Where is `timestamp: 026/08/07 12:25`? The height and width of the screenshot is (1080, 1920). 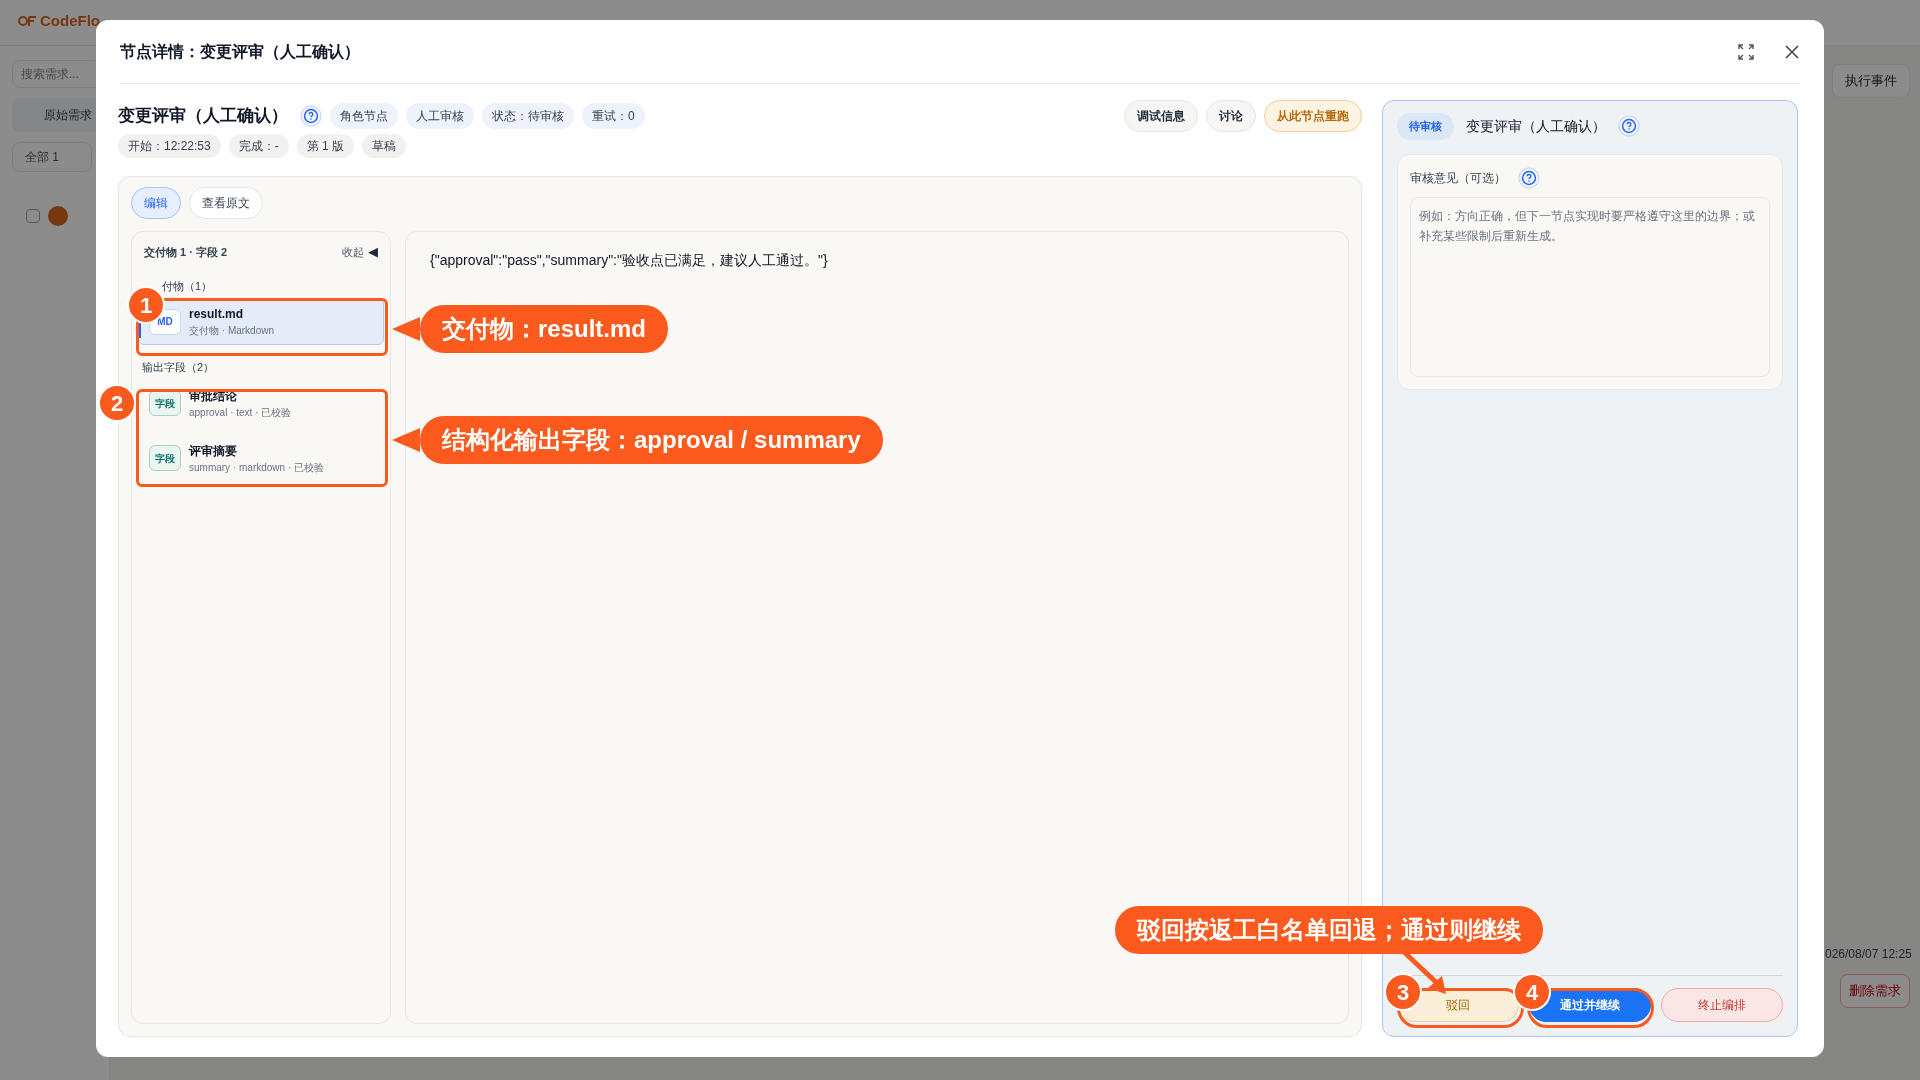
timestamp: 026/08/07 12:25 is located at coordinates (1868, 954).